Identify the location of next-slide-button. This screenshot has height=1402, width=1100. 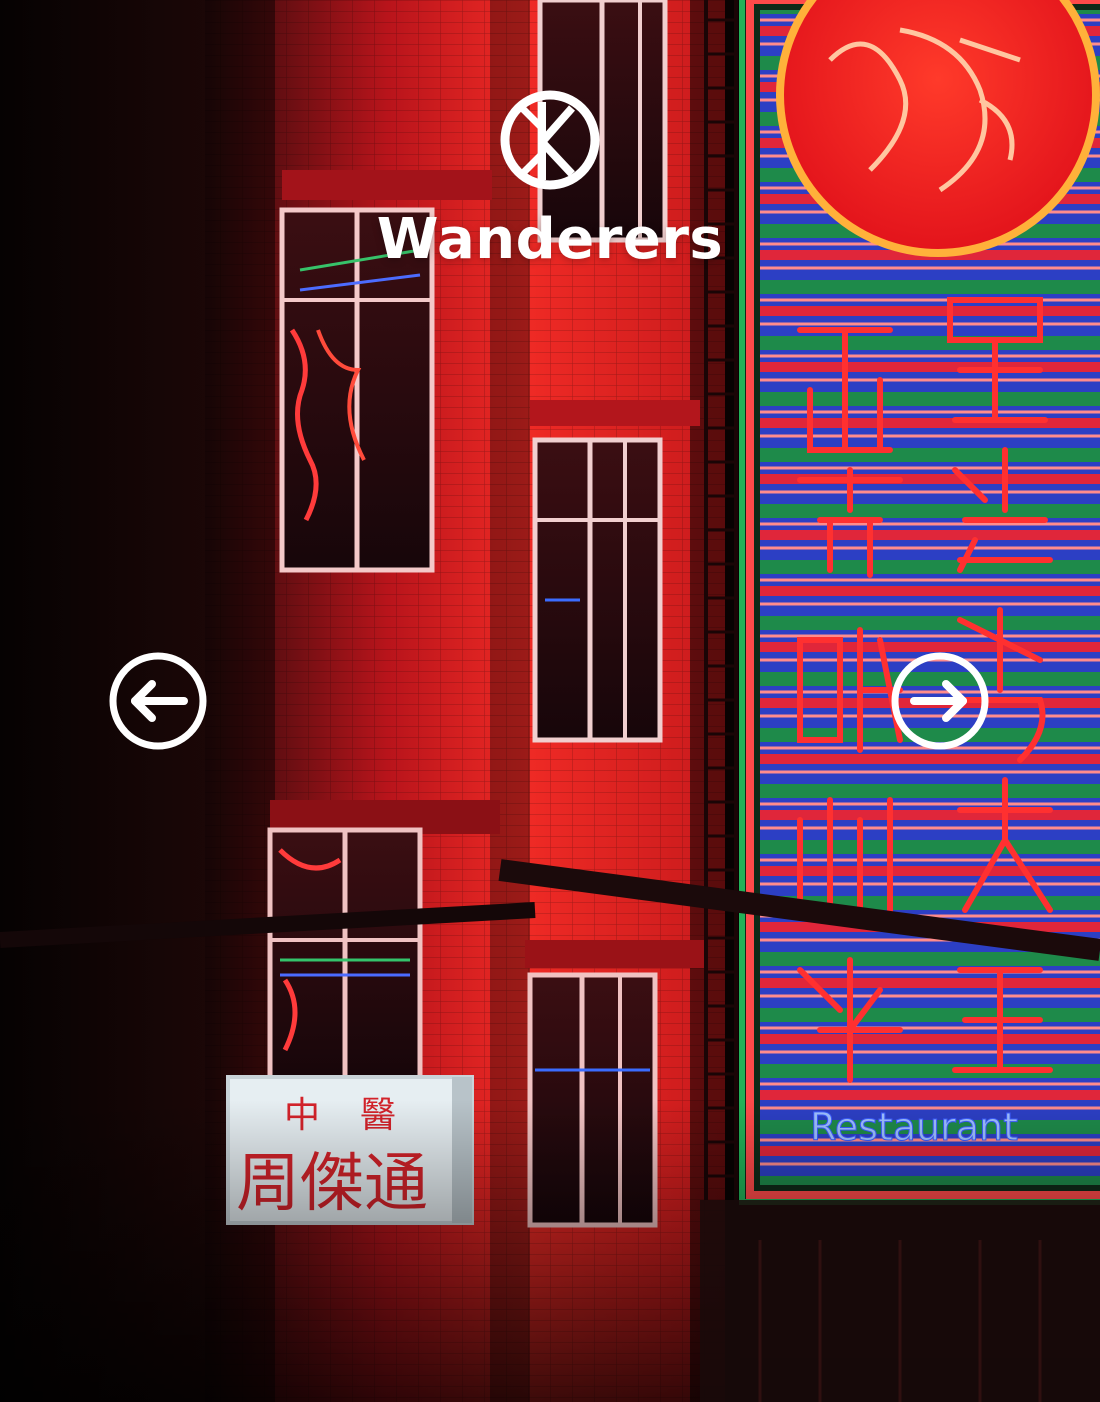
(940, 701).